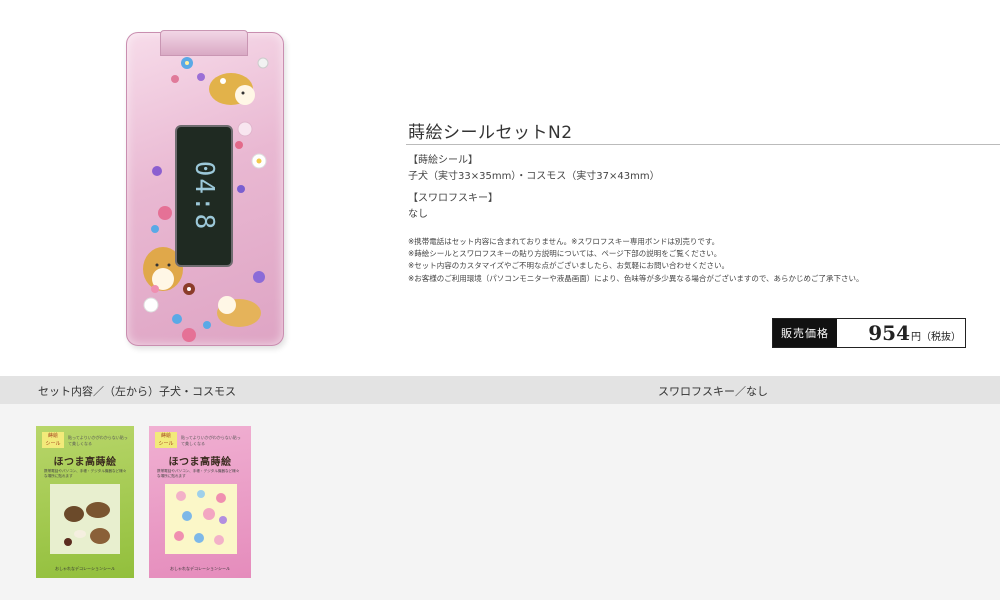 This screenshot has width=1000, height=600. I want to click on set-contents-label: セット内容／（左から）子犬・コスモス, so click(137, 391).